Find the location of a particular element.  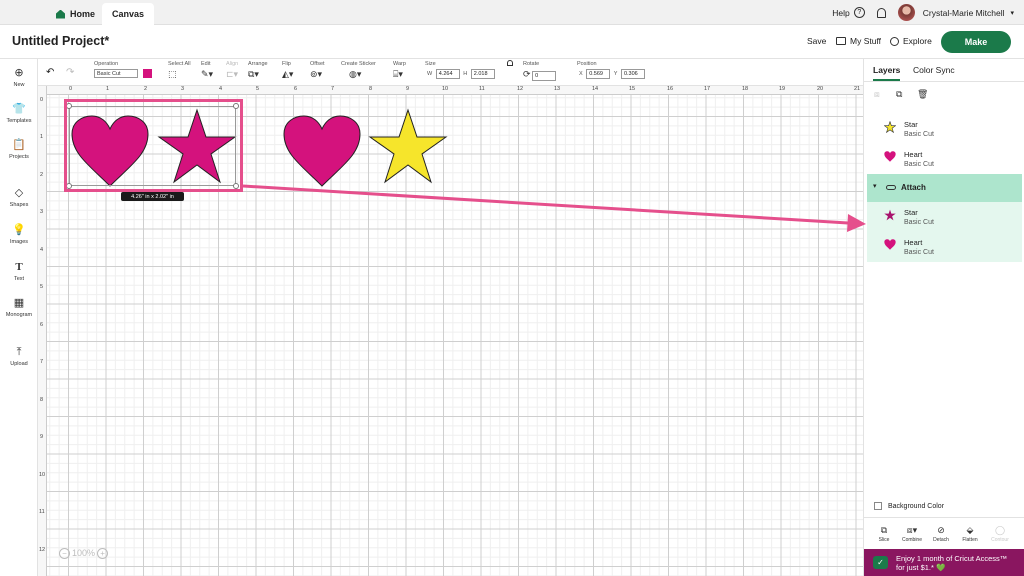

sidebar-item-text: T Text is located at coordinates (19, 271).